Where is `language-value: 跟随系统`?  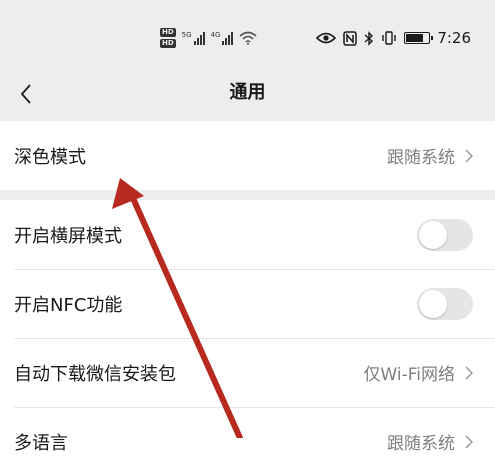
language-value: 跟随系统 is located at coordinates (421, 444).